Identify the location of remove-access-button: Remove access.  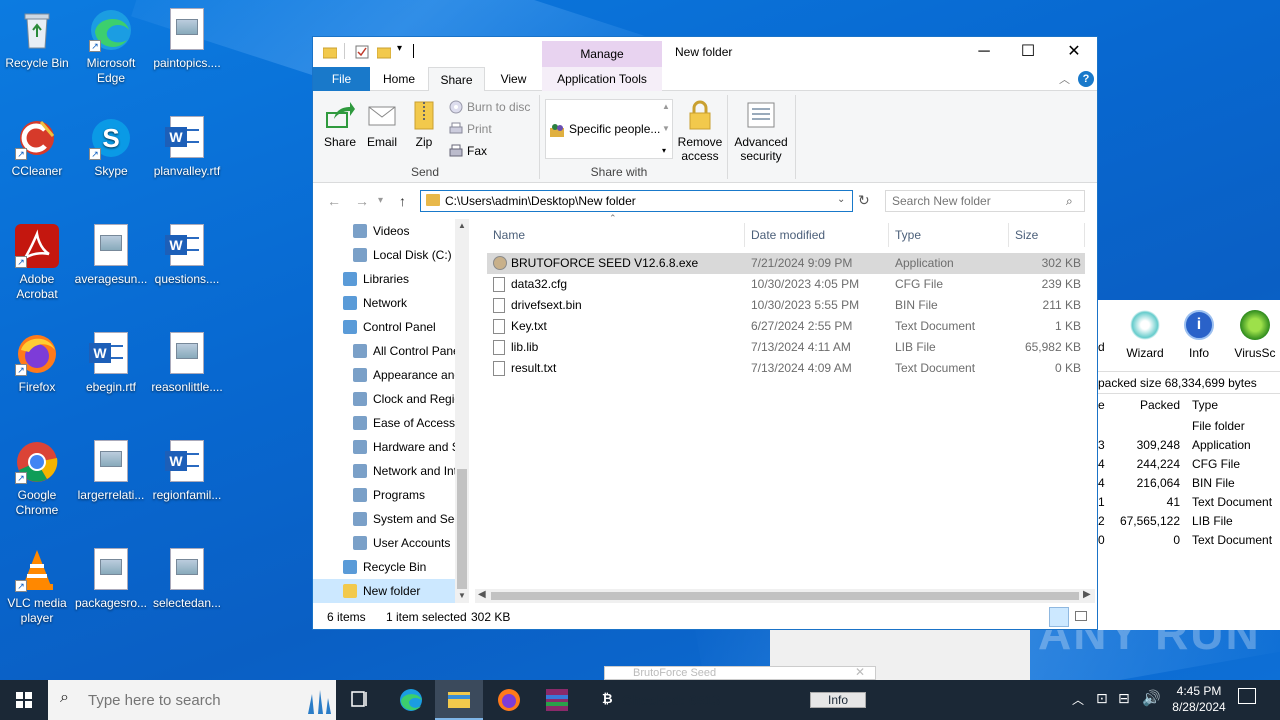
(700, 131).